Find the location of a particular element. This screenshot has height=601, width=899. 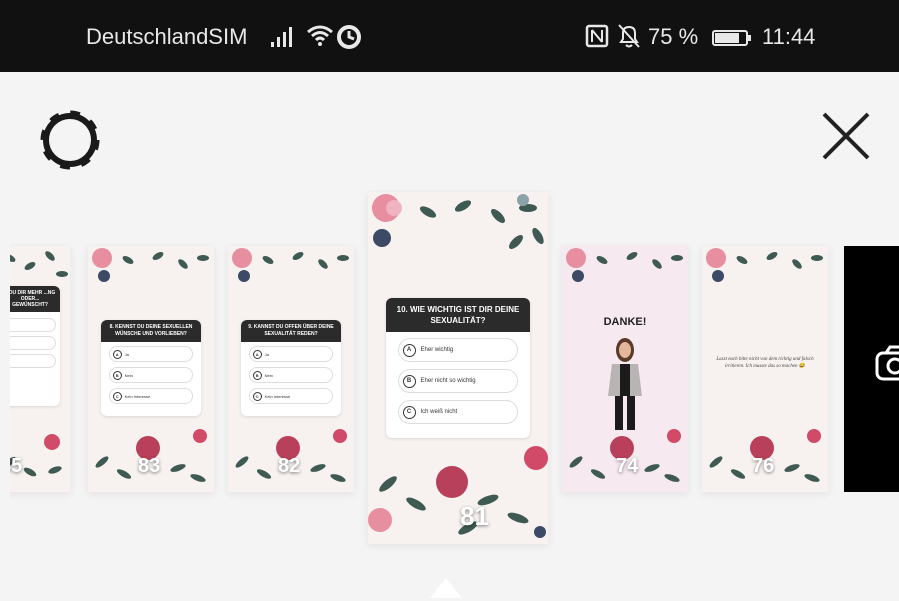

status-bar: DeutschlandSIM 75 % 11:44 is located at coordinates (449, 36).